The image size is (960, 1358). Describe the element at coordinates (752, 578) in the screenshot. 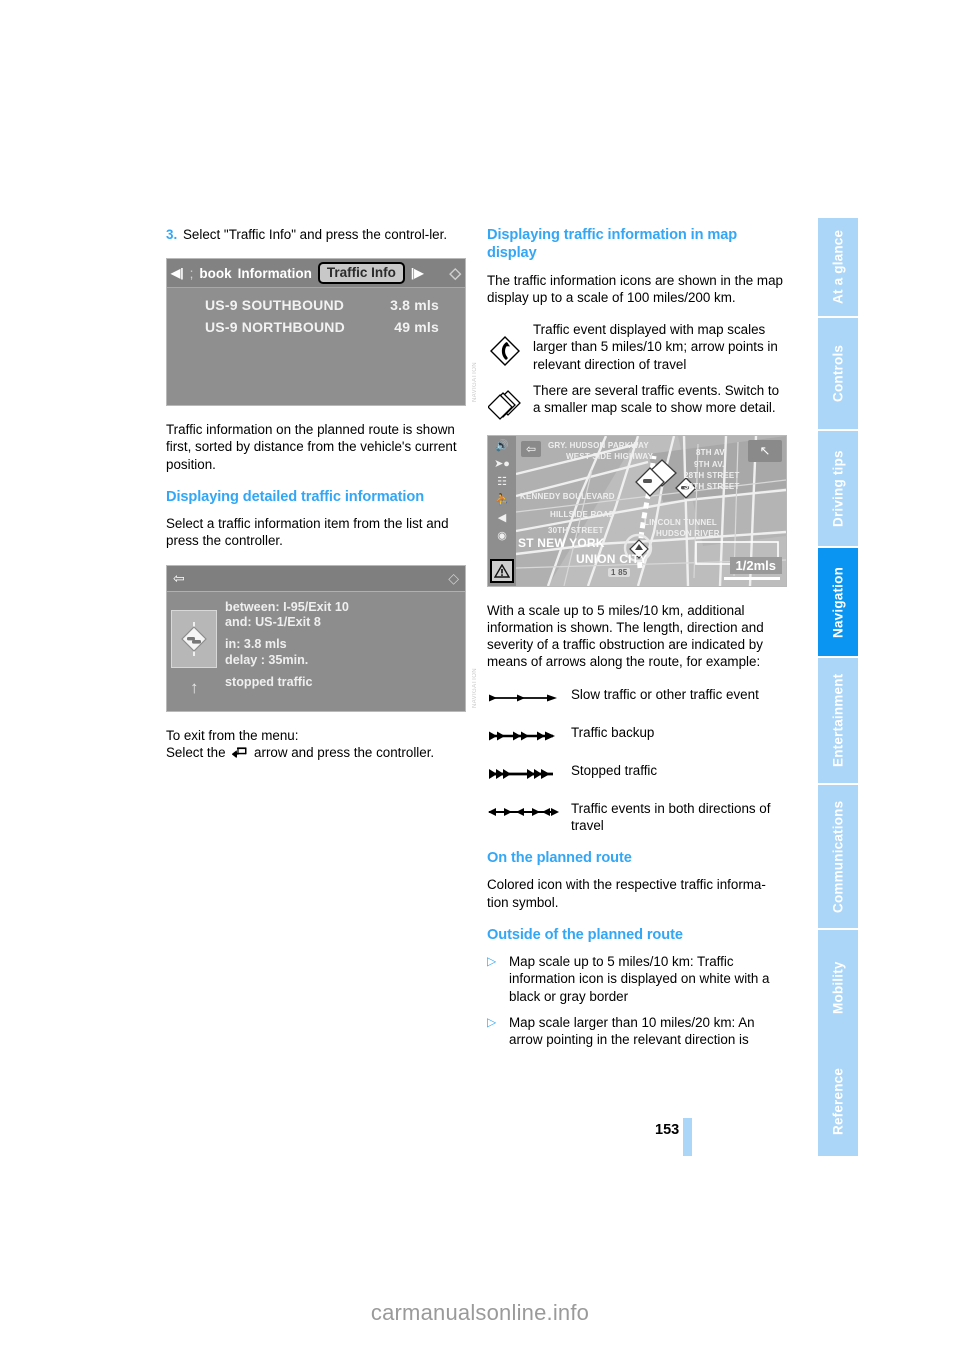

I see `map-scale-bar` at that location.